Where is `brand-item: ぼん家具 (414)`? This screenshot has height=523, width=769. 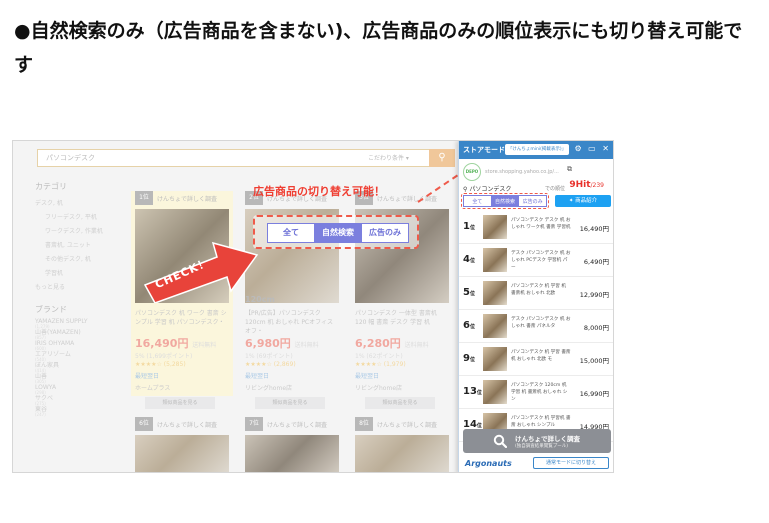
brand-item: ぼん家具 (414) is located at coordinates (80, 368).